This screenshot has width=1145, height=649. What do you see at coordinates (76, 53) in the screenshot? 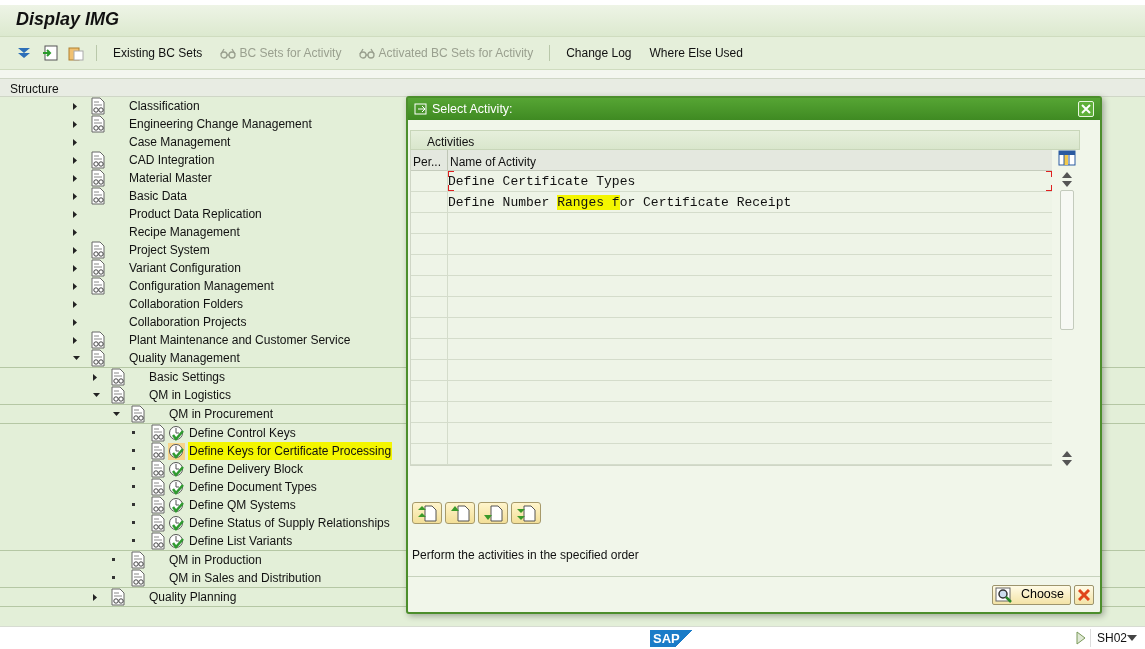
I see `clipboard-icon` at bounding box center [76, 53].